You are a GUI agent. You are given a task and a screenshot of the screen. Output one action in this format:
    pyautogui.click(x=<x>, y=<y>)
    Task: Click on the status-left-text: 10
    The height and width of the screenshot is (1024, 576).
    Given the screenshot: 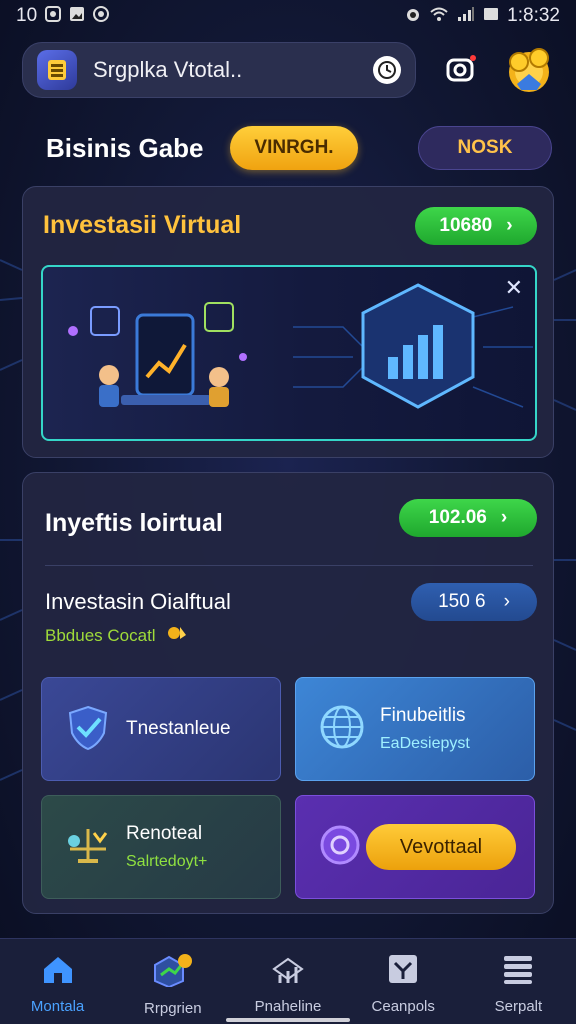 What is the action you would take?
    pyautogui.click(x=27, y=15)
    